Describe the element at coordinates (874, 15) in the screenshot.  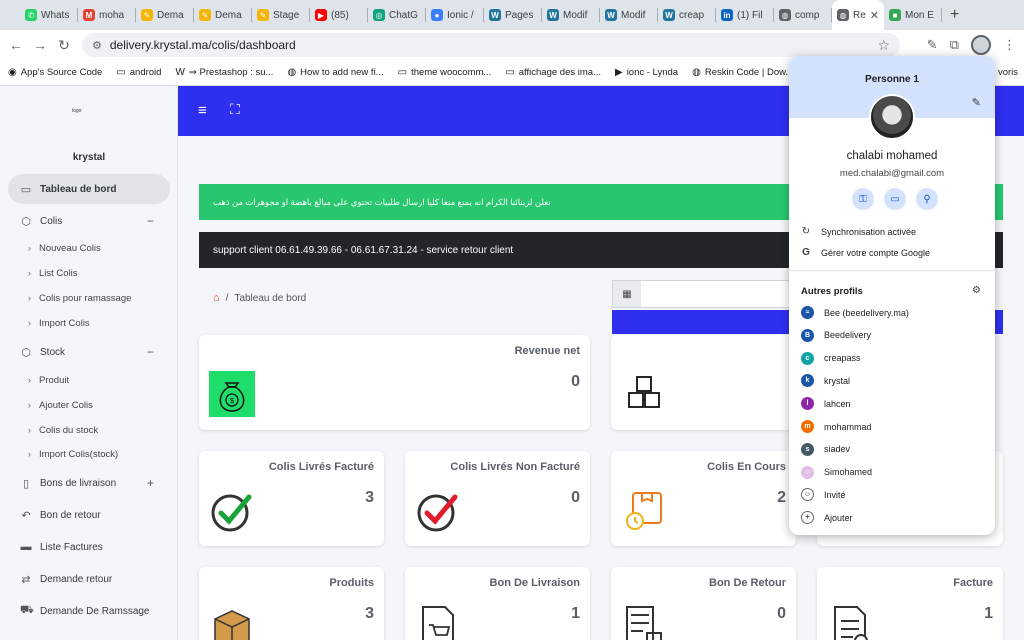
I see `close-tab-icon: ✕` at that location.